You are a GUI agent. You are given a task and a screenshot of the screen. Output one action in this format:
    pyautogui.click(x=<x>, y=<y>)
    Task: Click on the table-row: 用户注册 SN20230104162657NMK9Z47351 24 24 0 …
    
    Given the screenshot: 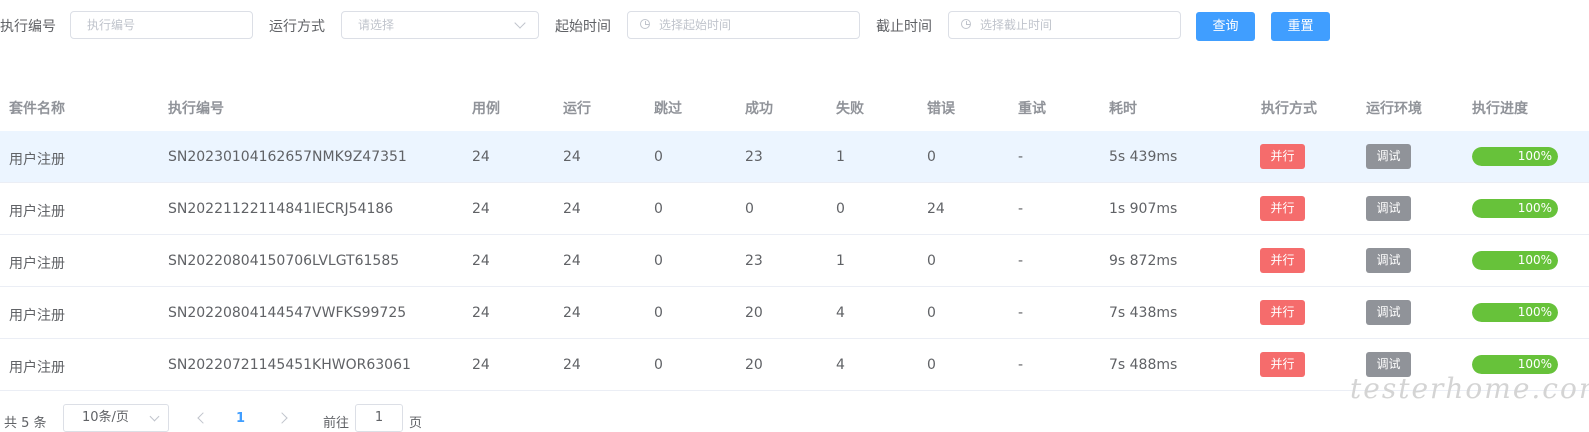 What is the action you would take?
    pyautogui.click(x=794, y=157)
    